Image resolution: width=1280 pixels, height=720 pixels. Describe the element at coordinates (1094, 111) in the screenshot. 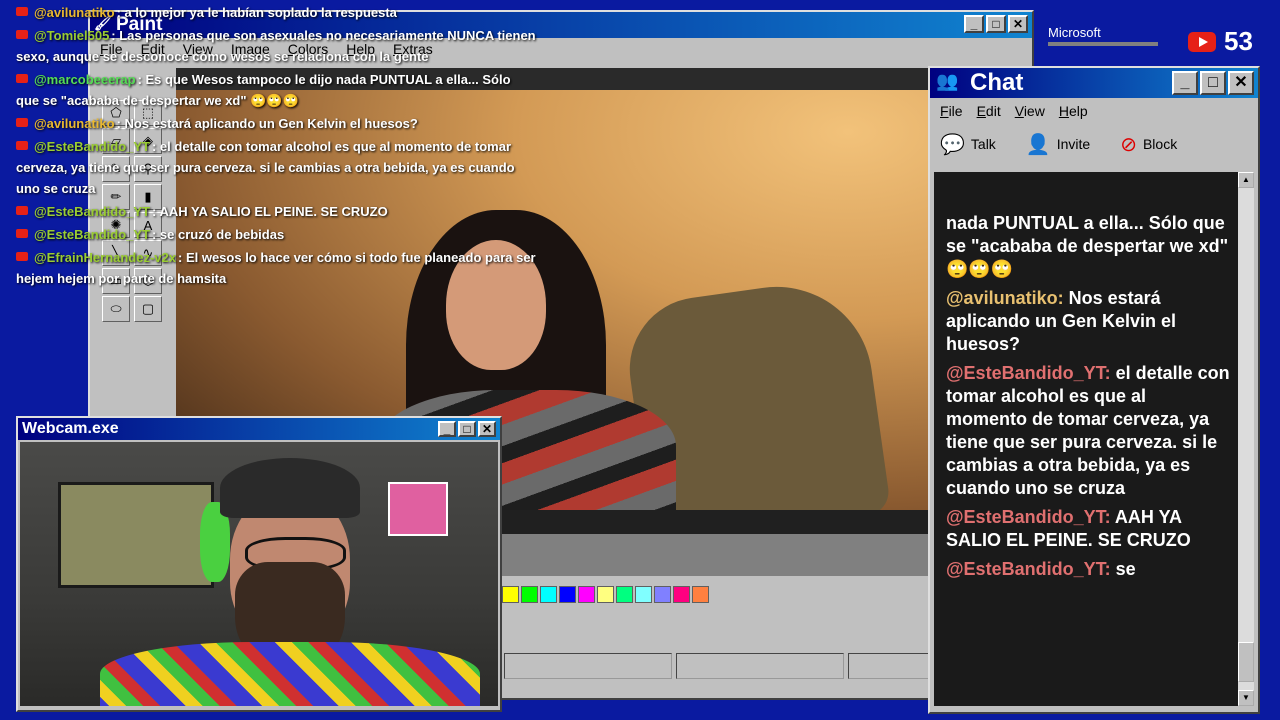

I see `chat-menubar: File Edit View Help` at that location.